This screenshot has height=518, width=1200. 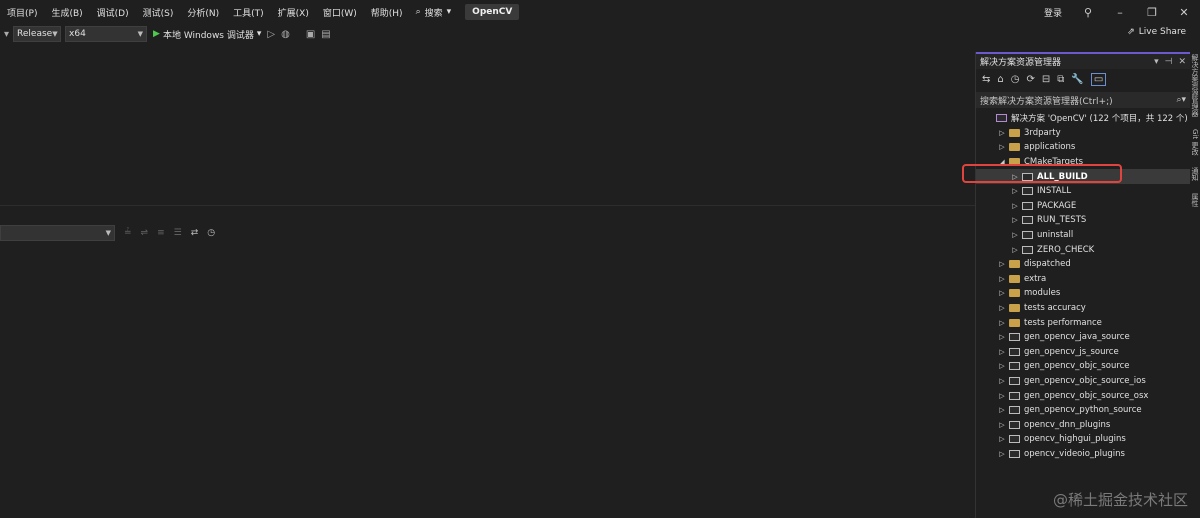 What do you see at coordinates (211, 233) in the screenshot?
I see `clock-icon: ◷` at bounding box center [211, 233].